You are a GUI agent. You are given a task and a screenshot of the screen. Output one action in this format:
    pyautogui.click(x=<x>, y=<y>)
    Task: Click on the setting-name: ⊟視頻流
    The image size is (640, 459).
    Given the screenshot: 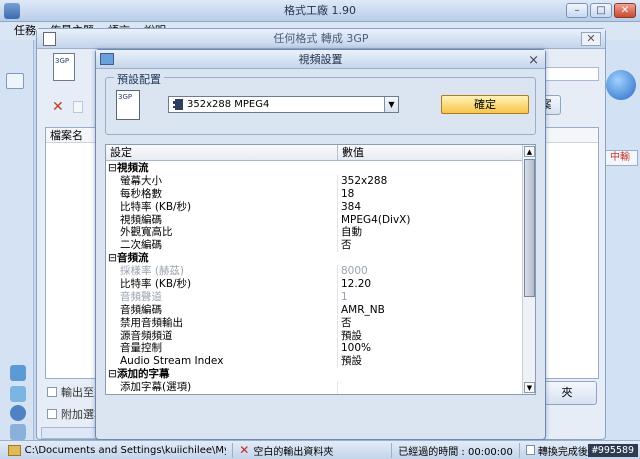 What is the action you would take?
    pyautogui.click(x=222, y=168)
    